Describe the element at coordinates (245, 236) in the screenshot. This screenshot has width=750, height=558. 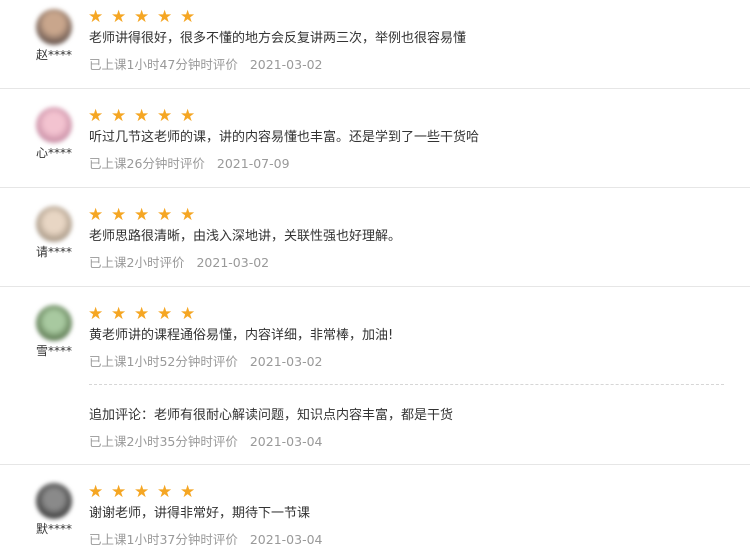
I see `review-text: 老师思路很清晰，由浅入深地讲，关联性强也好理解。` at that location.